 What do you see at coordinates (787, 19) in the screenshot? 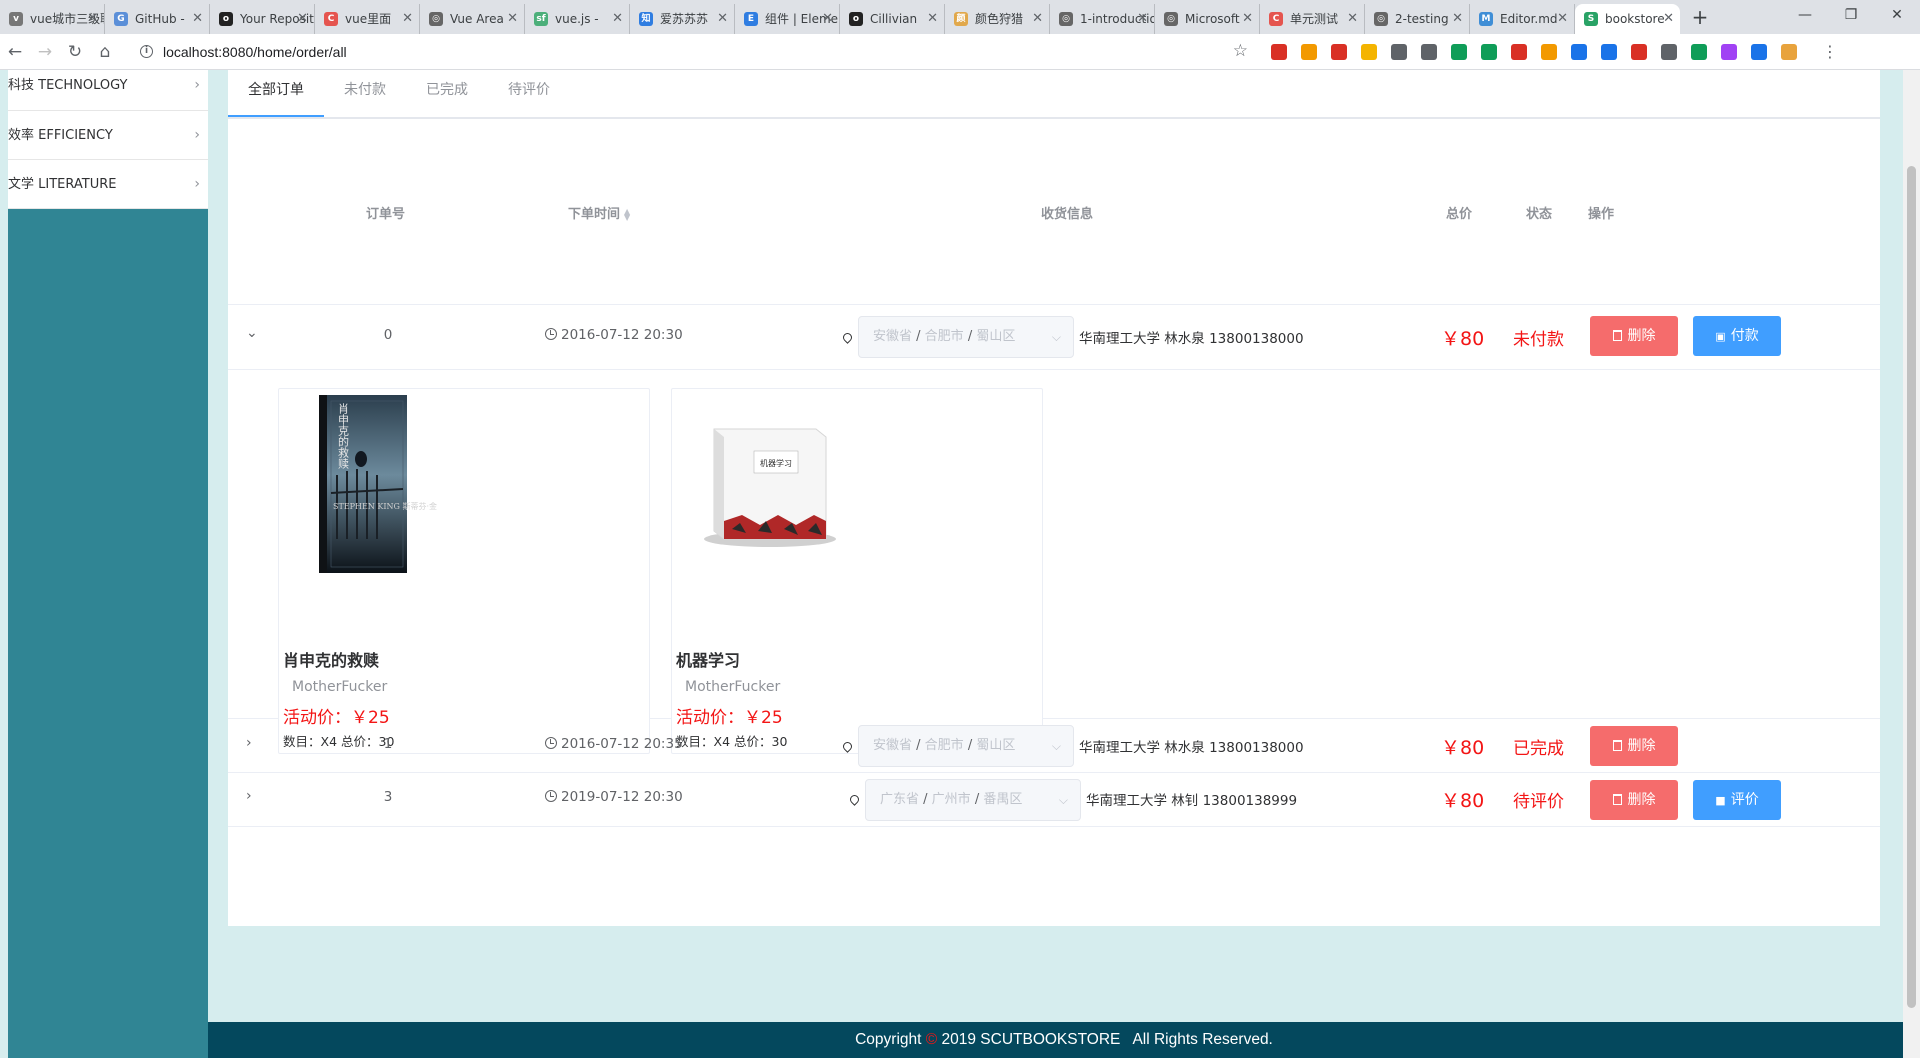
I see `browser-tab: E组件 | Element✕` at bounding box center [787, 19].